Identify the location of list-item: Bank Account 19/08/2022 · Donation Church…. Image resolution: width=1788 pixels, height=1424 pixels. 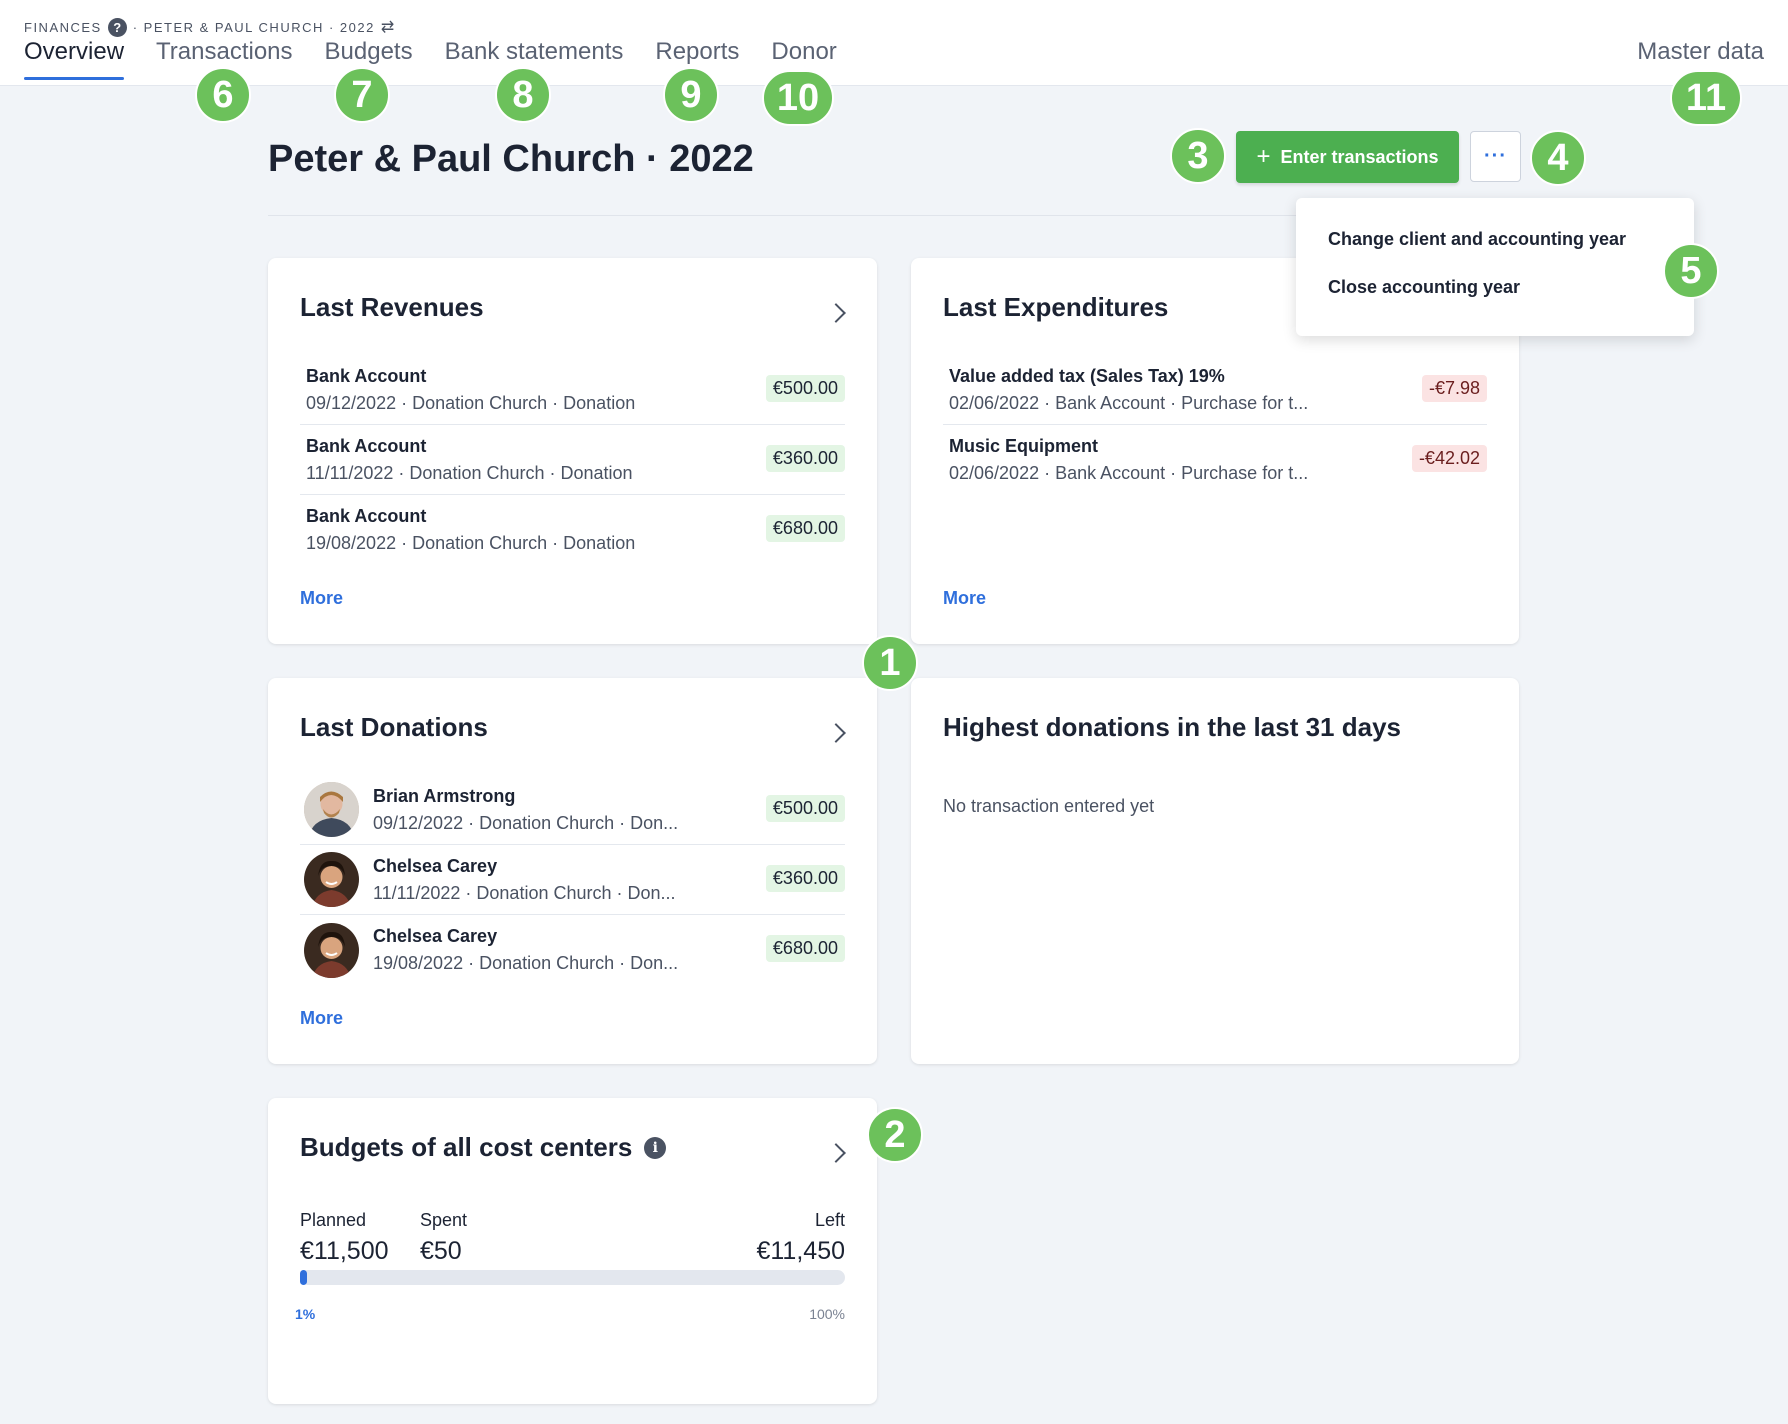
(572, 530).